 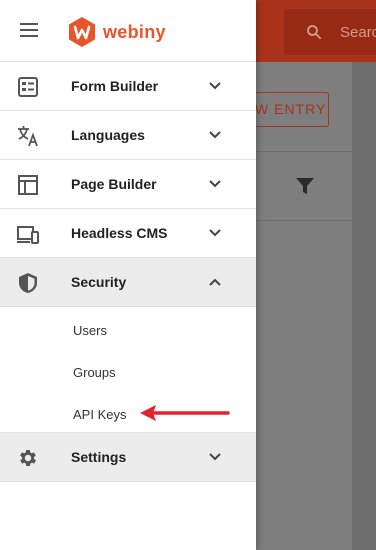 I want to click on page-layout-icon, so click(x=28, y=185).